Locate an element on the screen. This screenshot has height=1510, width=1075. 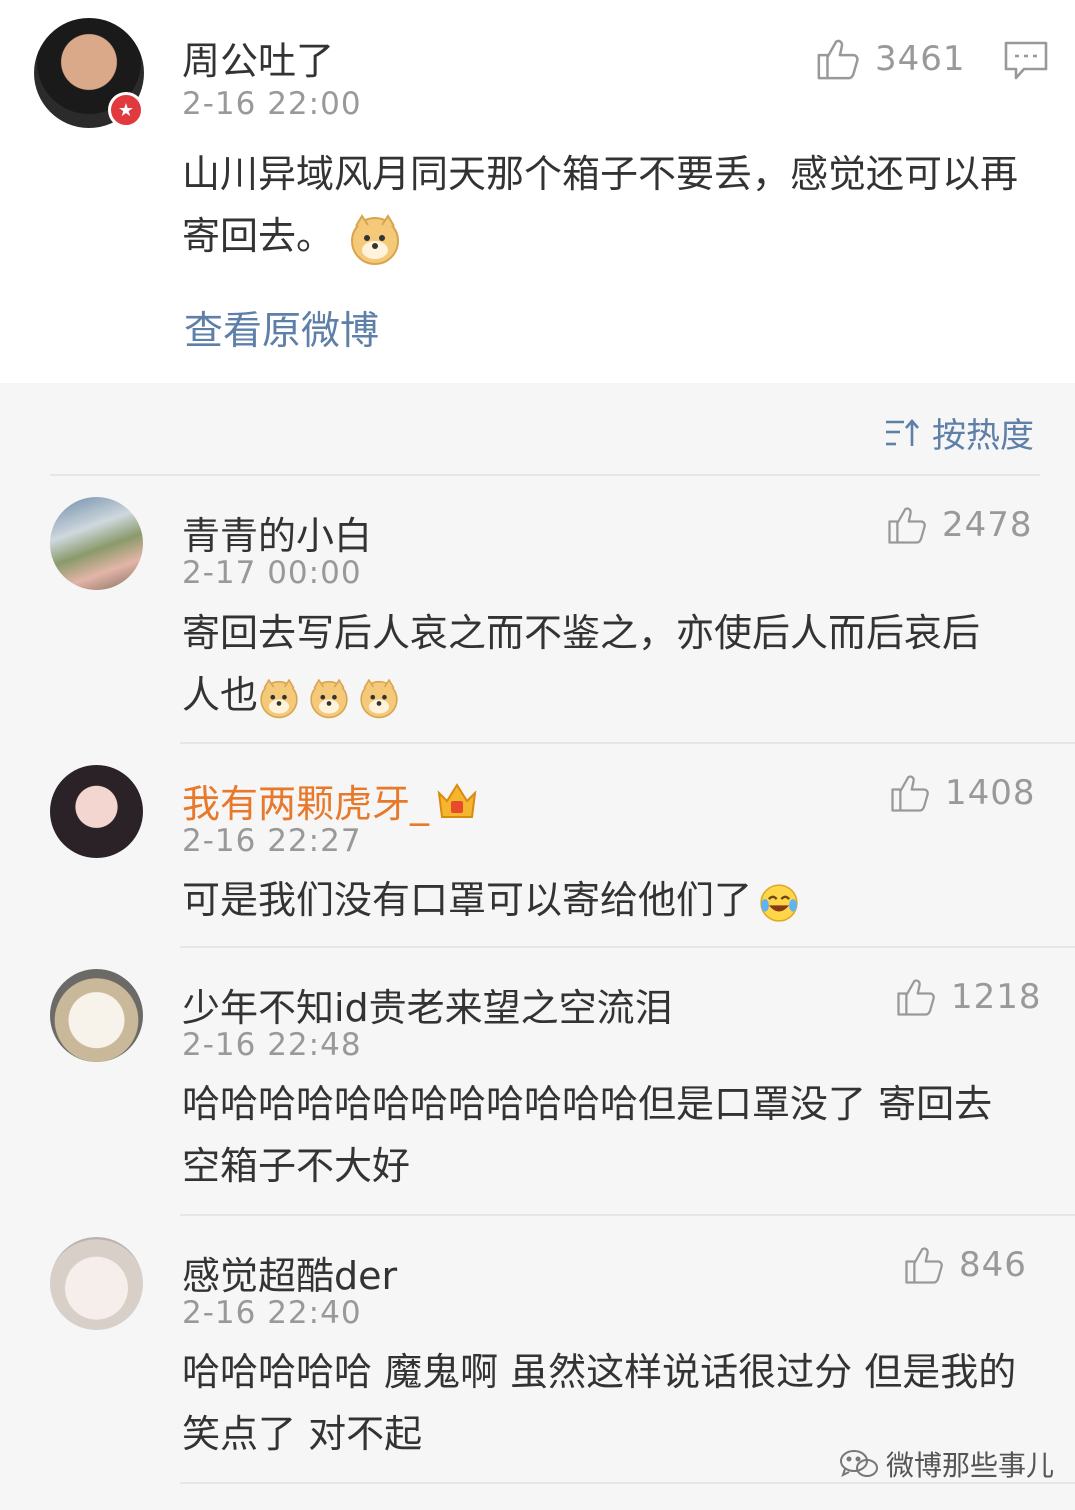
comment-like-button: 2478 is located at coordinates (959, 525).